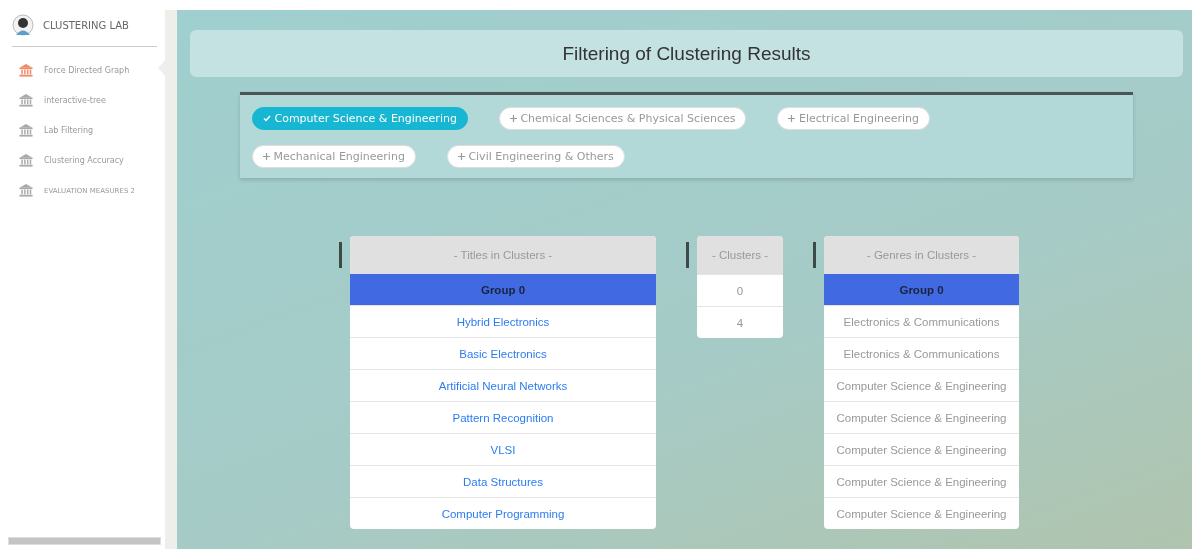 The image size is (1192, 549). I want to click on title-link: Pattern Recognition, so click(503, 417).